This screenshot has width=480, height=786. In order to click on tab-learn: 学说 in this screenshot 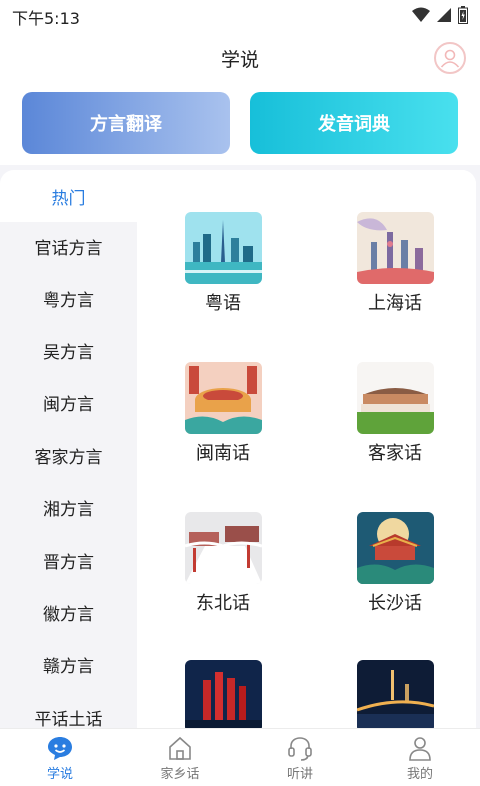, I will do `click(60, 758)`.